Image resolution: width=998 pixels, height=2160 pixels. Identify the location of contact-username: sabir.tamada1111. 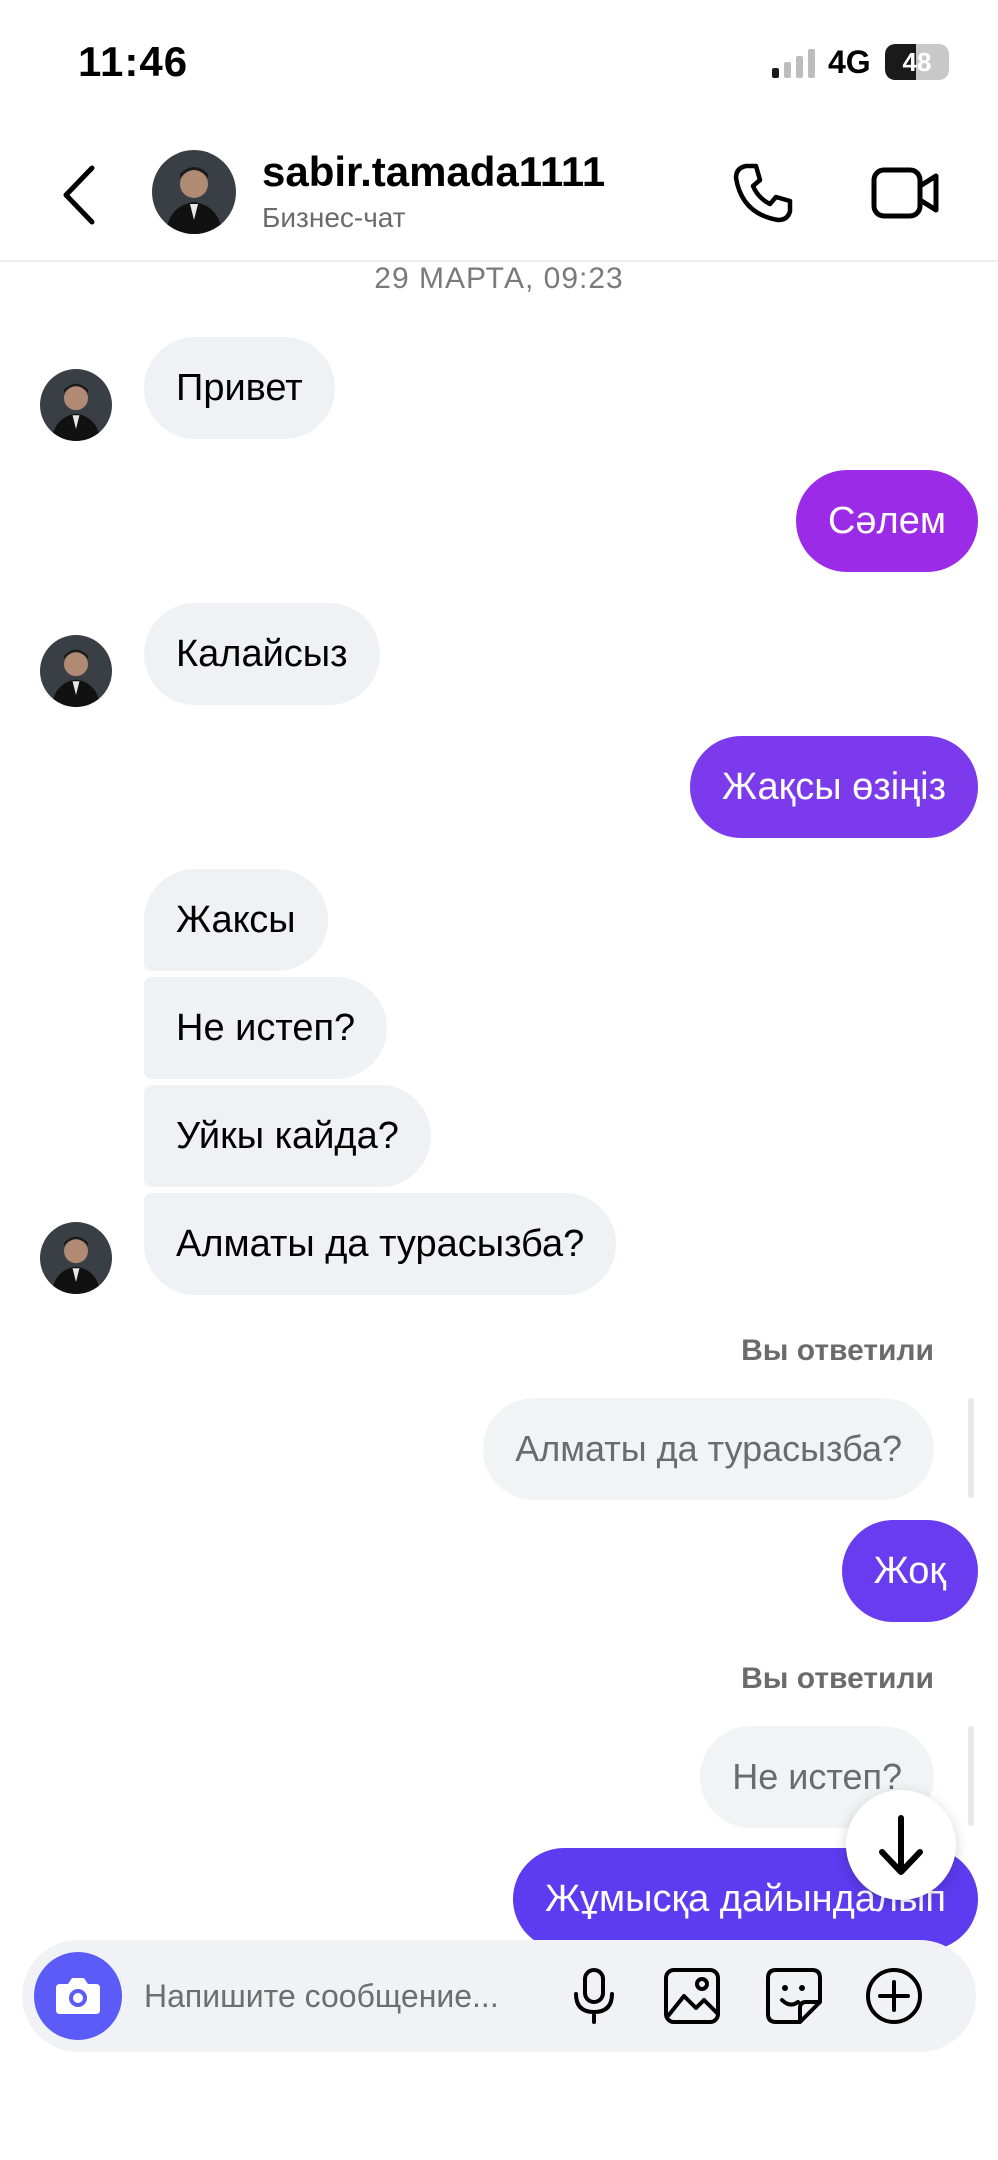
(433, 172).